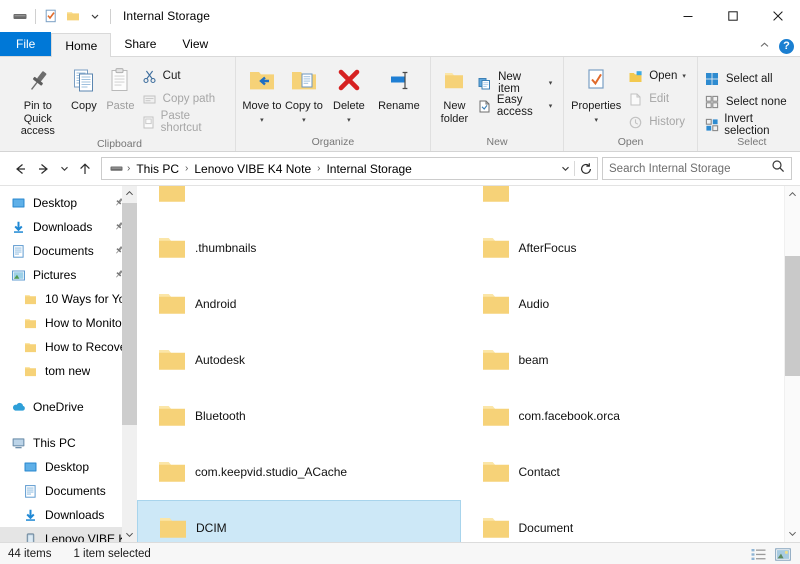  Describe the element at coordinates (659, 99) in the screenshot. I see `edit-button: Edit` at that location.